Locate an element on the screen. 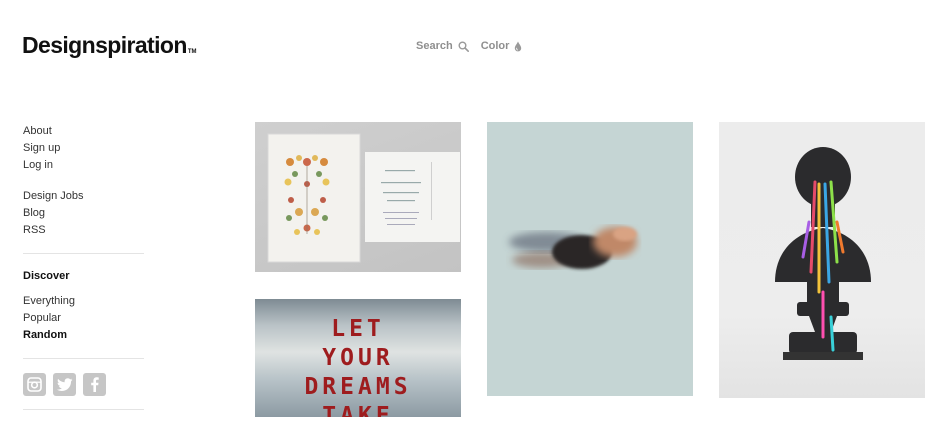  everything-link: Everything is located at coordinates (83, 301).